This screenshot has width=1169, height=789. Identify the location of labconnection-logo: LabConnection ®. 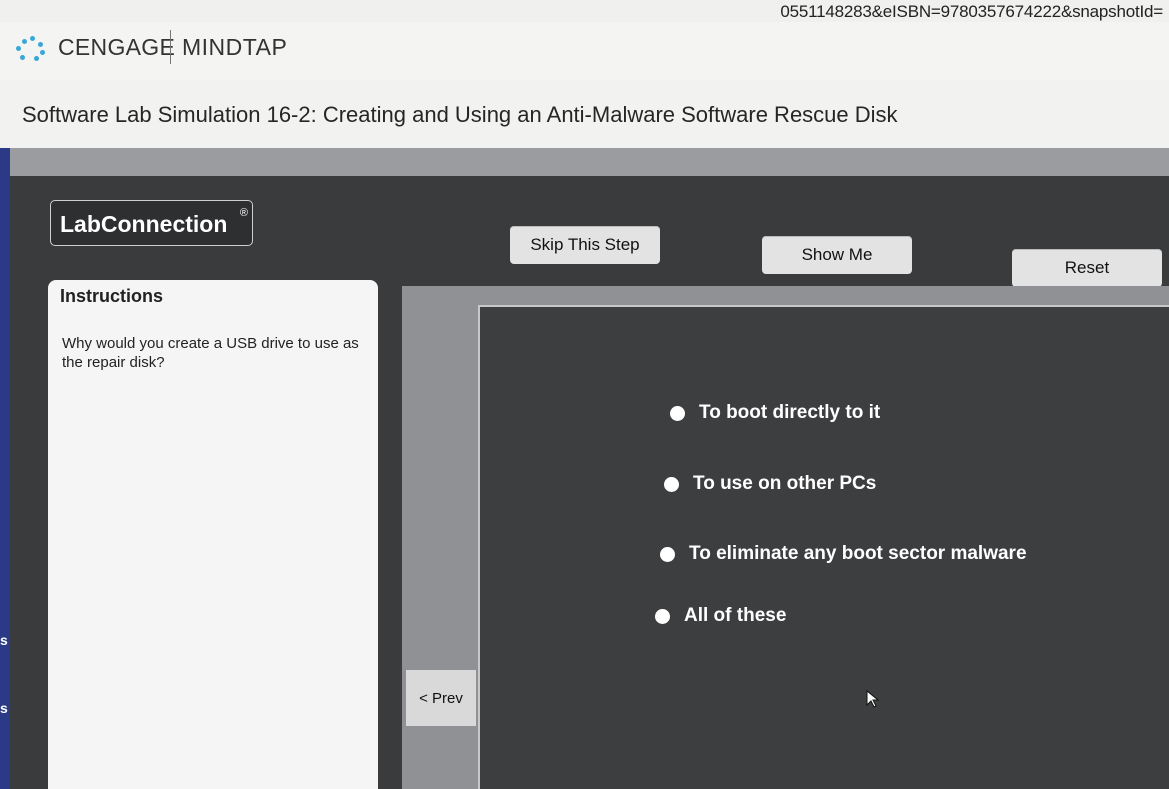
(151, 223).